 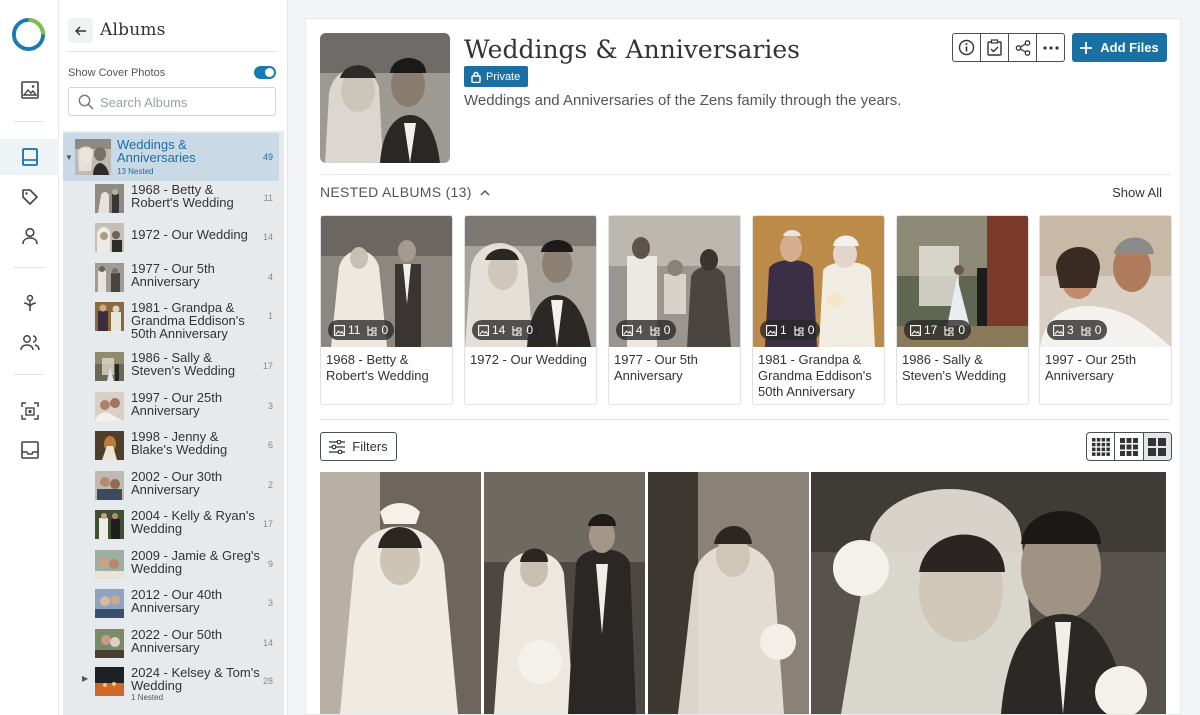 I want to click on tree-item: 2004 - Kelly & Ryan's Wedding 17, so click(x=171, y=526).